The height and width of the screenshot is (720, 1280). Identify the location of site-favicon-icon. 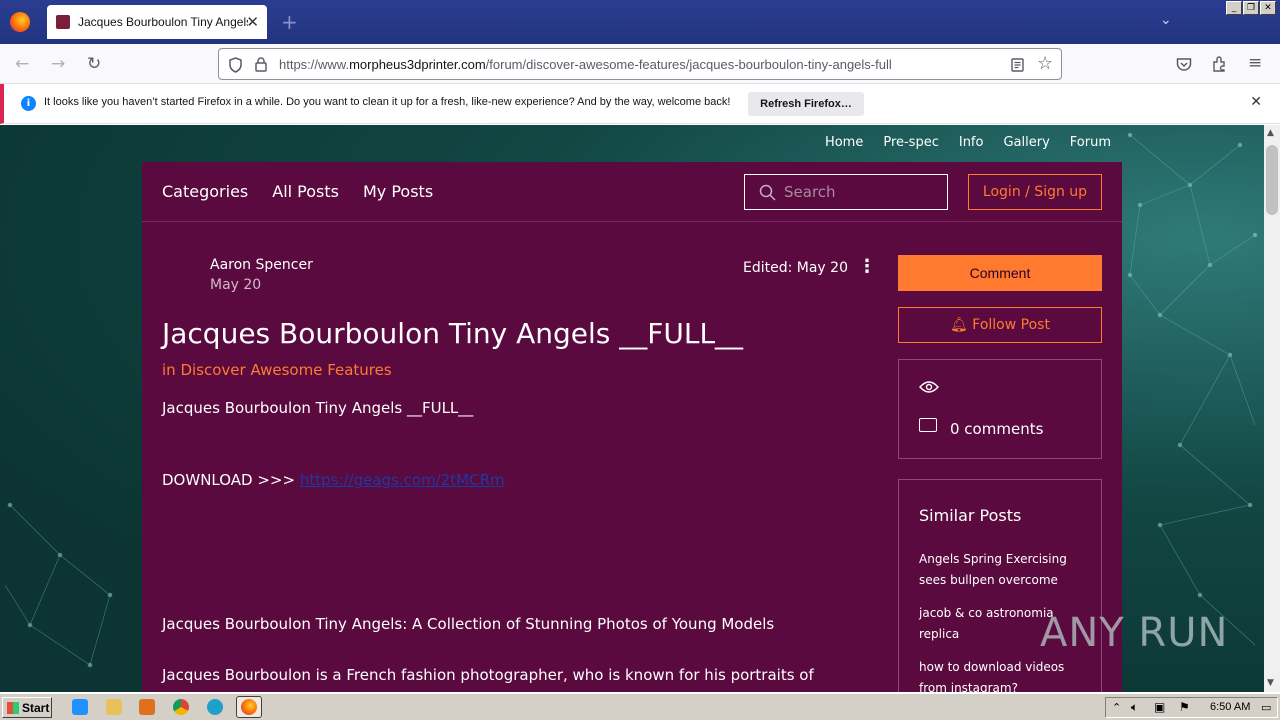
(63, 22).